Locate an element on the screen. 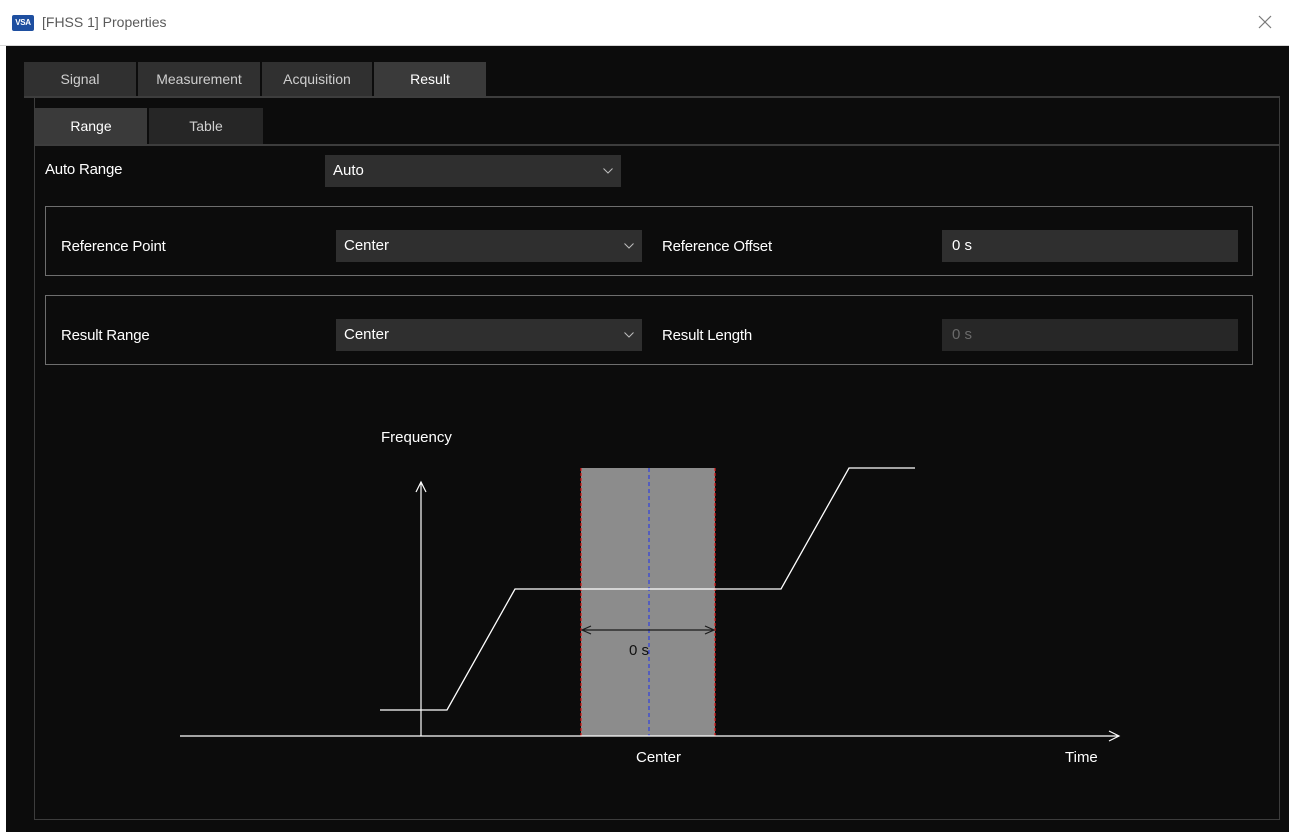 This screenshot has width=1289, height=832. tab-label: Measurement is located at coordinates (199, 79).